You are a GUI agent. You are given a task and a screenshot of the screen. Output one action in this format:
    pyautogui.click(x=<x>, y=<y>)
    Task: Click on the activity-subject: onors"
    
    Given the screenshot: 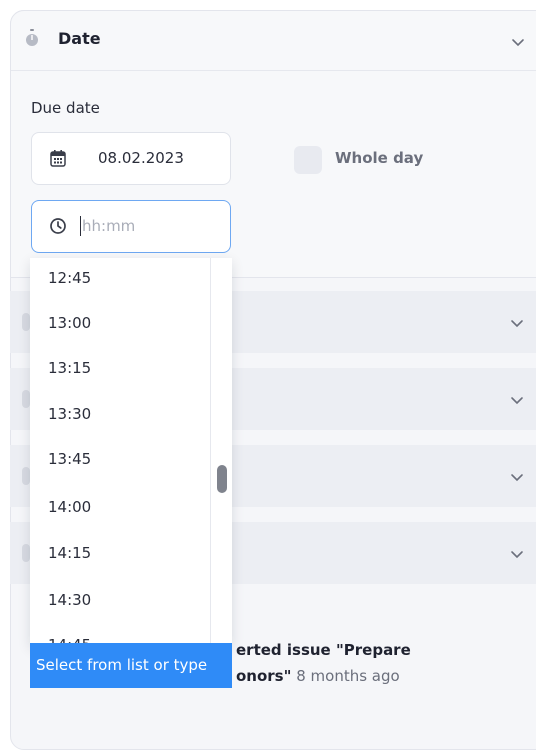 What is the action you would take?
    pyautogui.click(x=264, y=676)
    